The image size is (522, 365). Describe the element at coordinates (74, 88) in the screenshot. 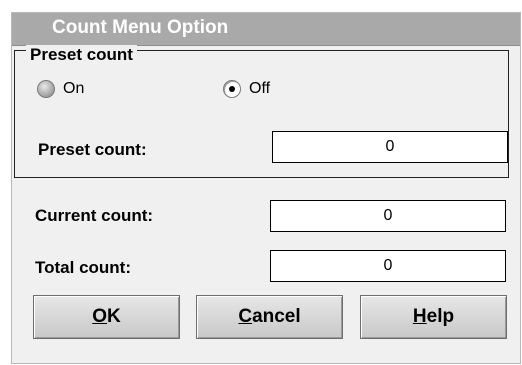

I see `preset-on-label: On` at that location.